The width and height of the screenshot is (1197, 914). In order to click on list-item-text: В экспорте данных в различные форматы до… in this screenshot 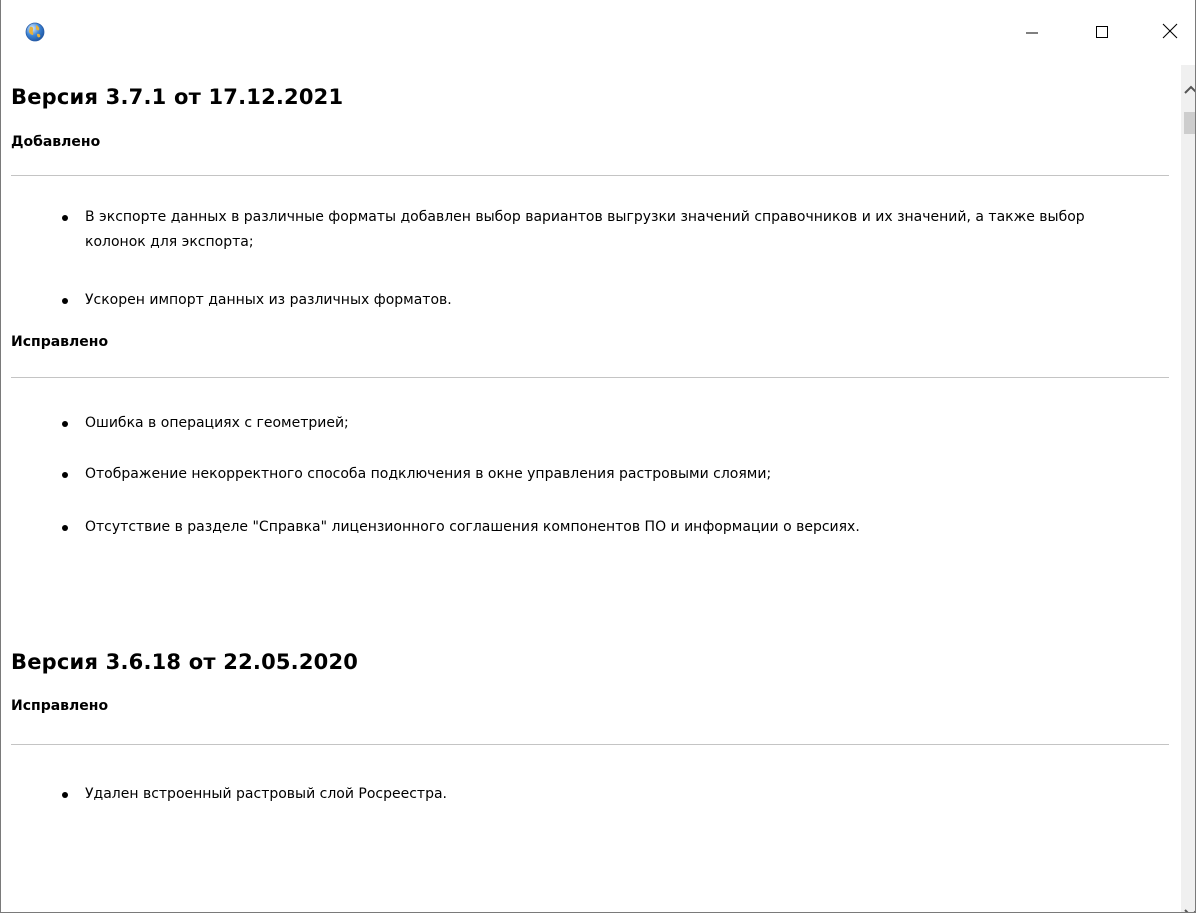, I will do `click(585, 229)`.